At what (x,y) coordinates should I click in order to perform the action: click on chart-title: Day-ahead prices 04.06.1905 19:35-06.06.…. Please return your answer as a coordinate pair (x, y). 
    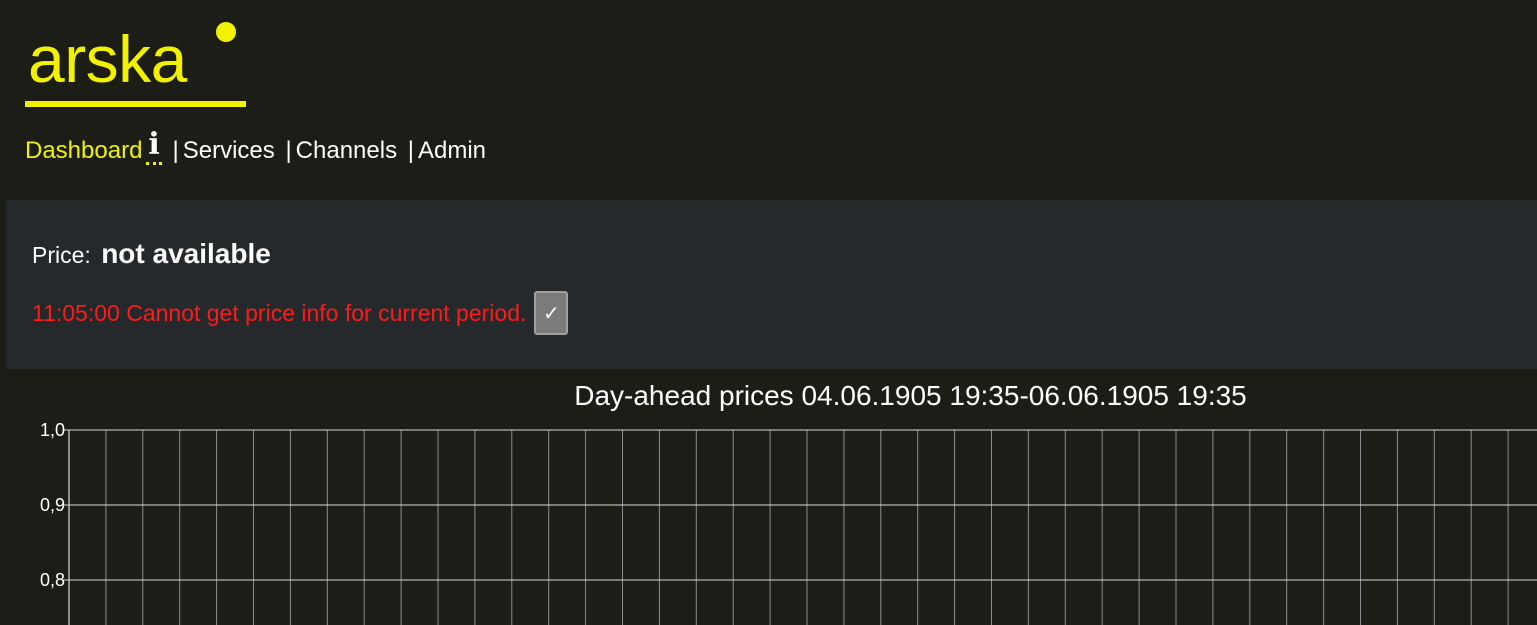
    Looking at the image, I should click on (910, 395).